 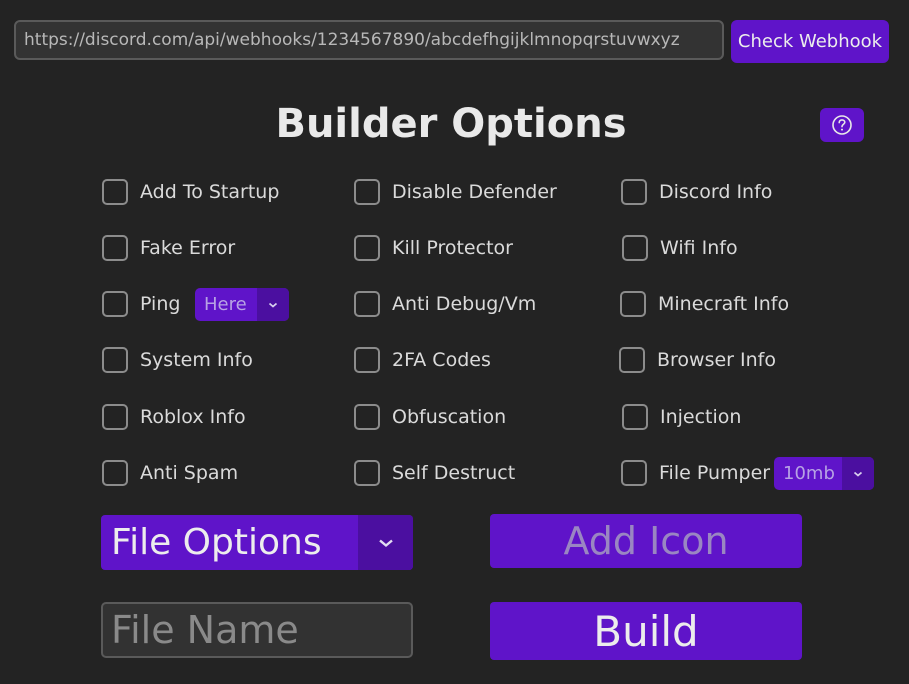 I want to click on file-options-select: File Options, so click(x=257, y=542).